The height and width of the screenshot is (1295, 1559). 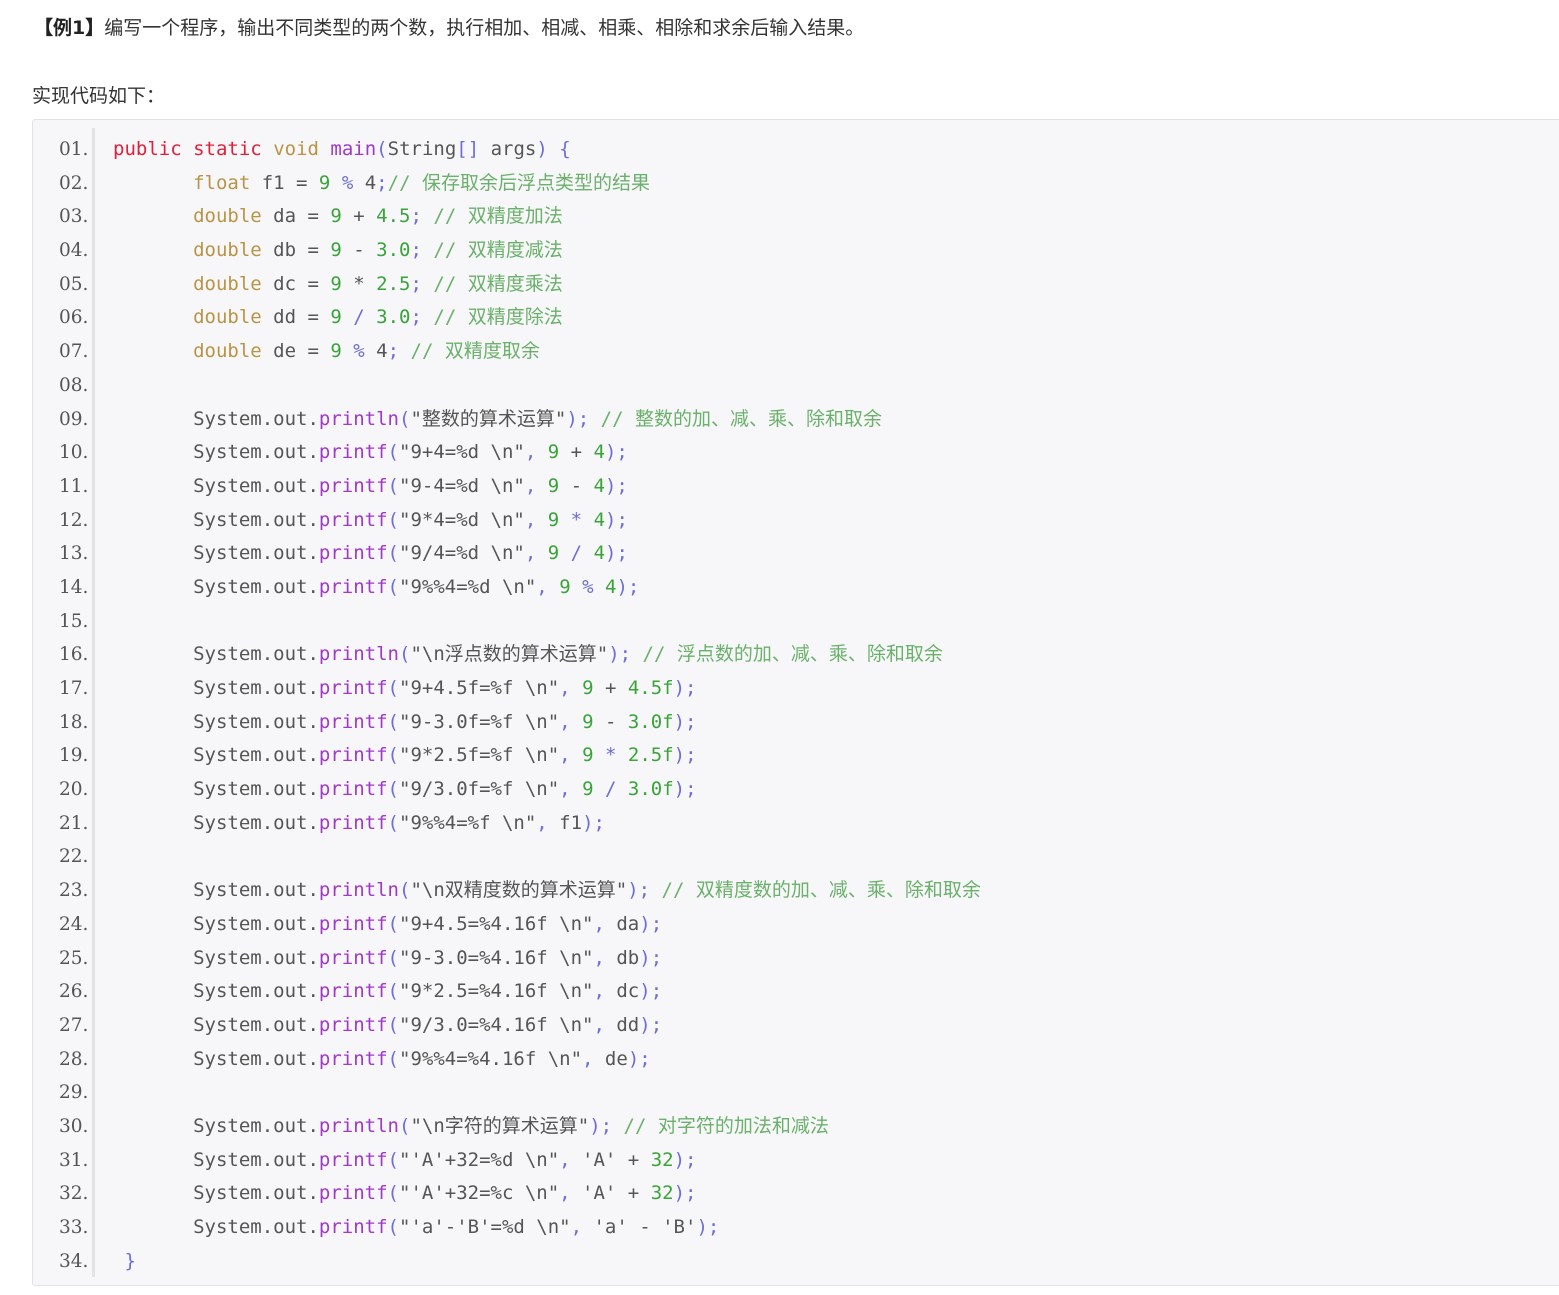 What do you see at coordinates (338, 285) in the screenshot?
I see `code-text: double dc = 9 * 2.5; // 双精度乘法` at bounding box center [338, 285].